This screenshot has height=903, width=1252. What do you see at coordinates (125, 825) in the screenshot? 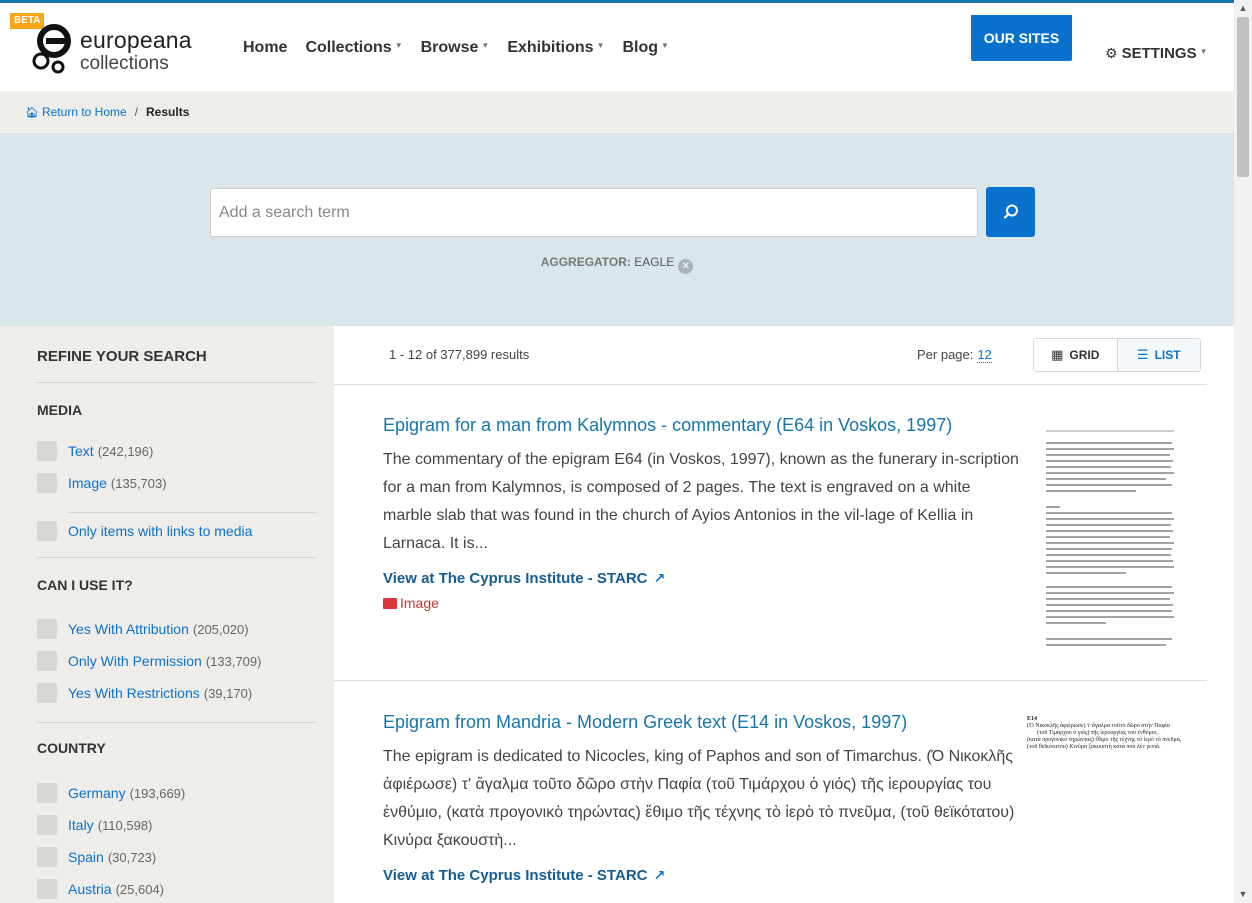
I see `facet-count: (110,598)` at bounding box center [125, 825].